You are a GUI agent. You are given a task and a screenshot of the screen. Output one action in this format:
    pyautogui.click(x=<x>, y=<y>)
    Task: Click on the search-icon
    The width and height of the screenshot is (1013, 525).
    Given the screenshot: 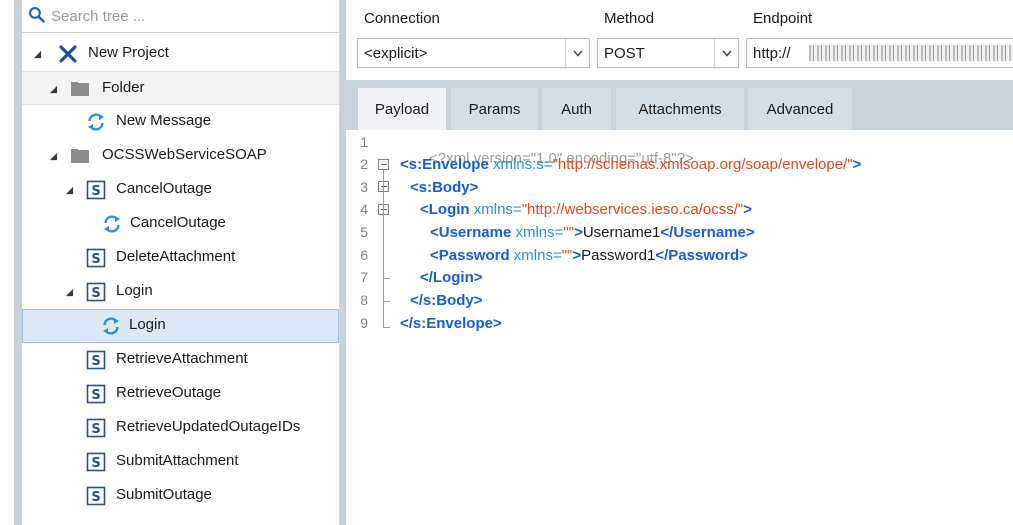 What is the action you would take?
    pyautogui.click(x=36, y=16)
    